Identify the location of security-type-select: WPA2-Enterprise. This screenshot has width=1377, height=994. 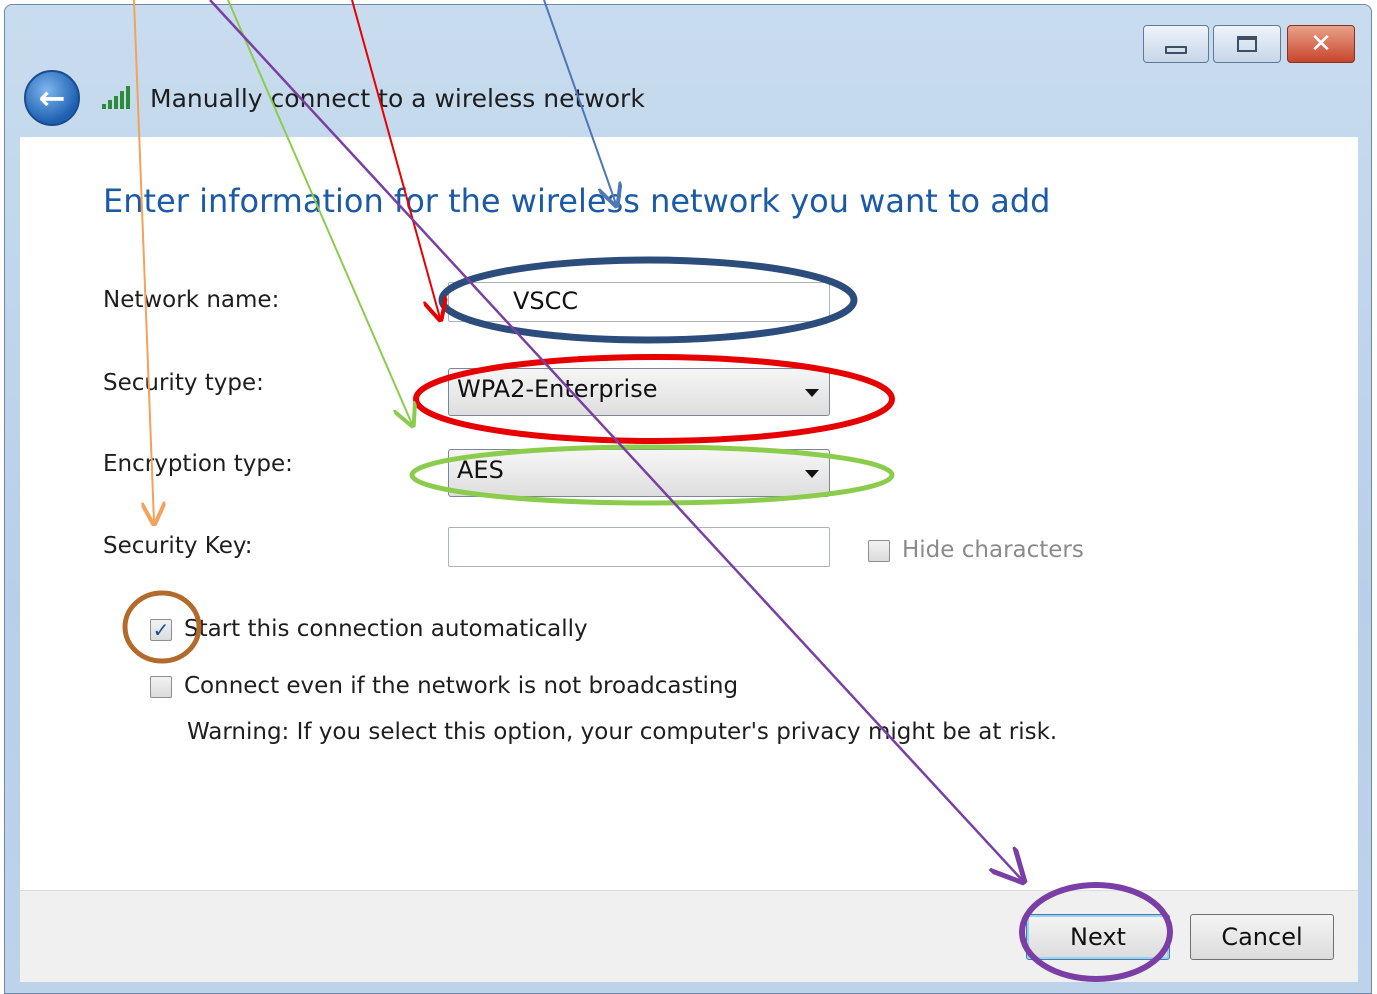
(639, 392).